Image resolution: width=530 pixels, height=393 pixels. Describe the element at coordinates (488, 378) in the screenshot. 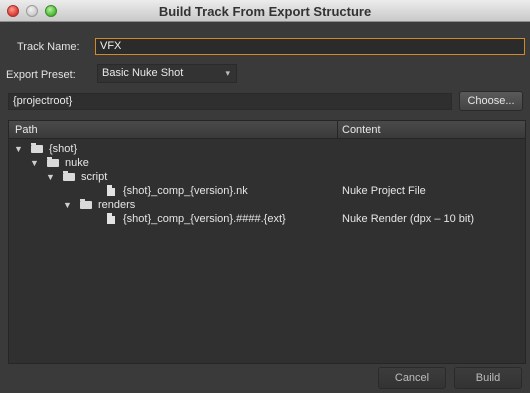

I see `build-button: Build` at that location.